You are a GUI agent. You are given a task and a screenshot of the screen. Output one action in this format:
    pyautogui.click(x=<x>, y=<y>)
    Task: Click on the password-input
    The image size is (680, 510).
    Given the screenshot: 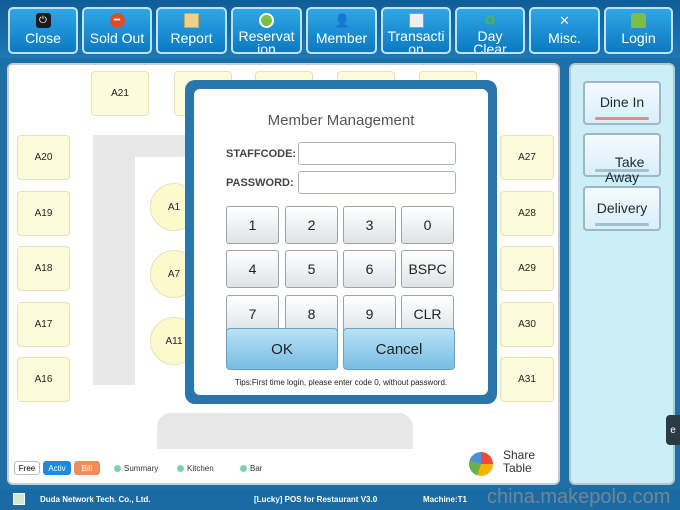 What is the action you would take?
    pyautogui.click(x=377, y=182)
    